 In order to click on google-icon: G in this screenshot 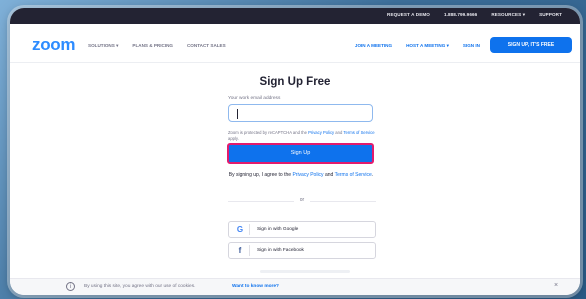, I will do `click(240, 229)`.